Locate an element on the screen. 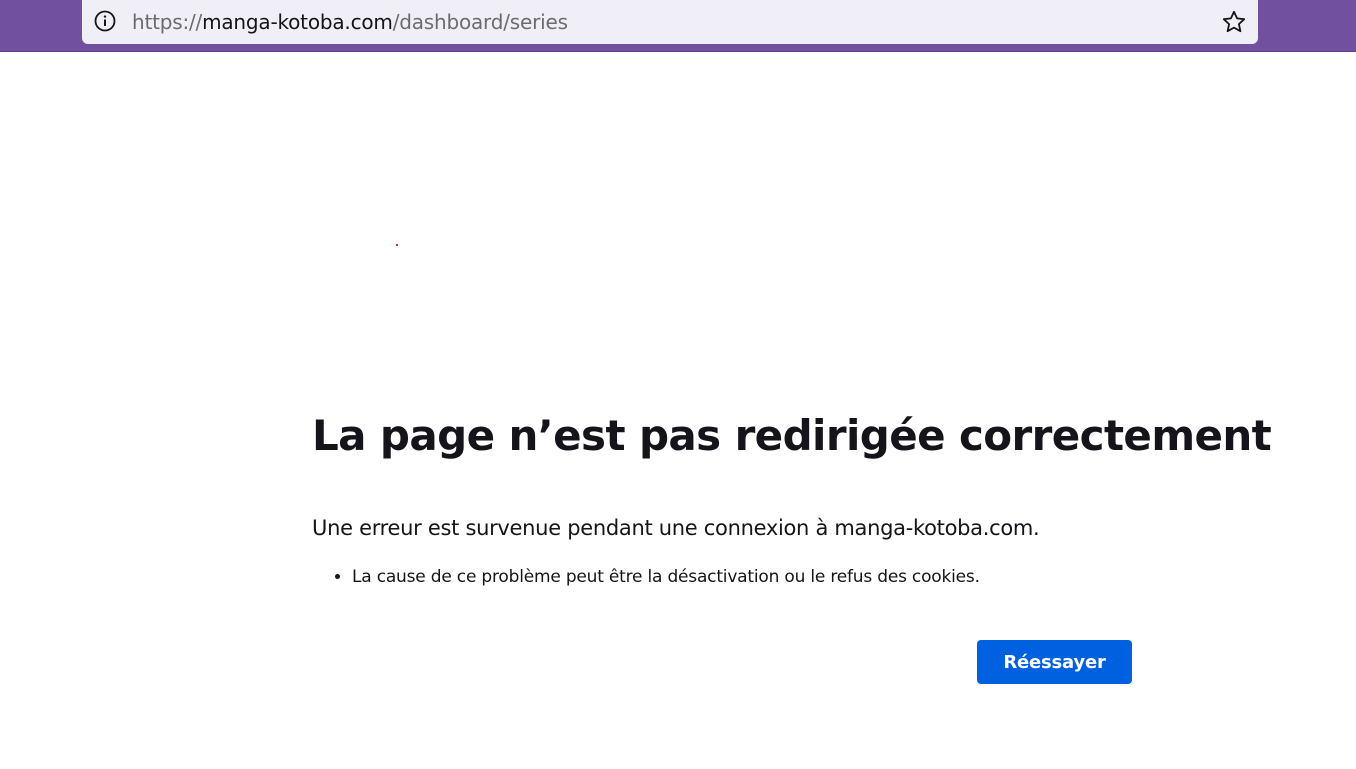  url-scheme: https:// is located at coordinates (167, 22).